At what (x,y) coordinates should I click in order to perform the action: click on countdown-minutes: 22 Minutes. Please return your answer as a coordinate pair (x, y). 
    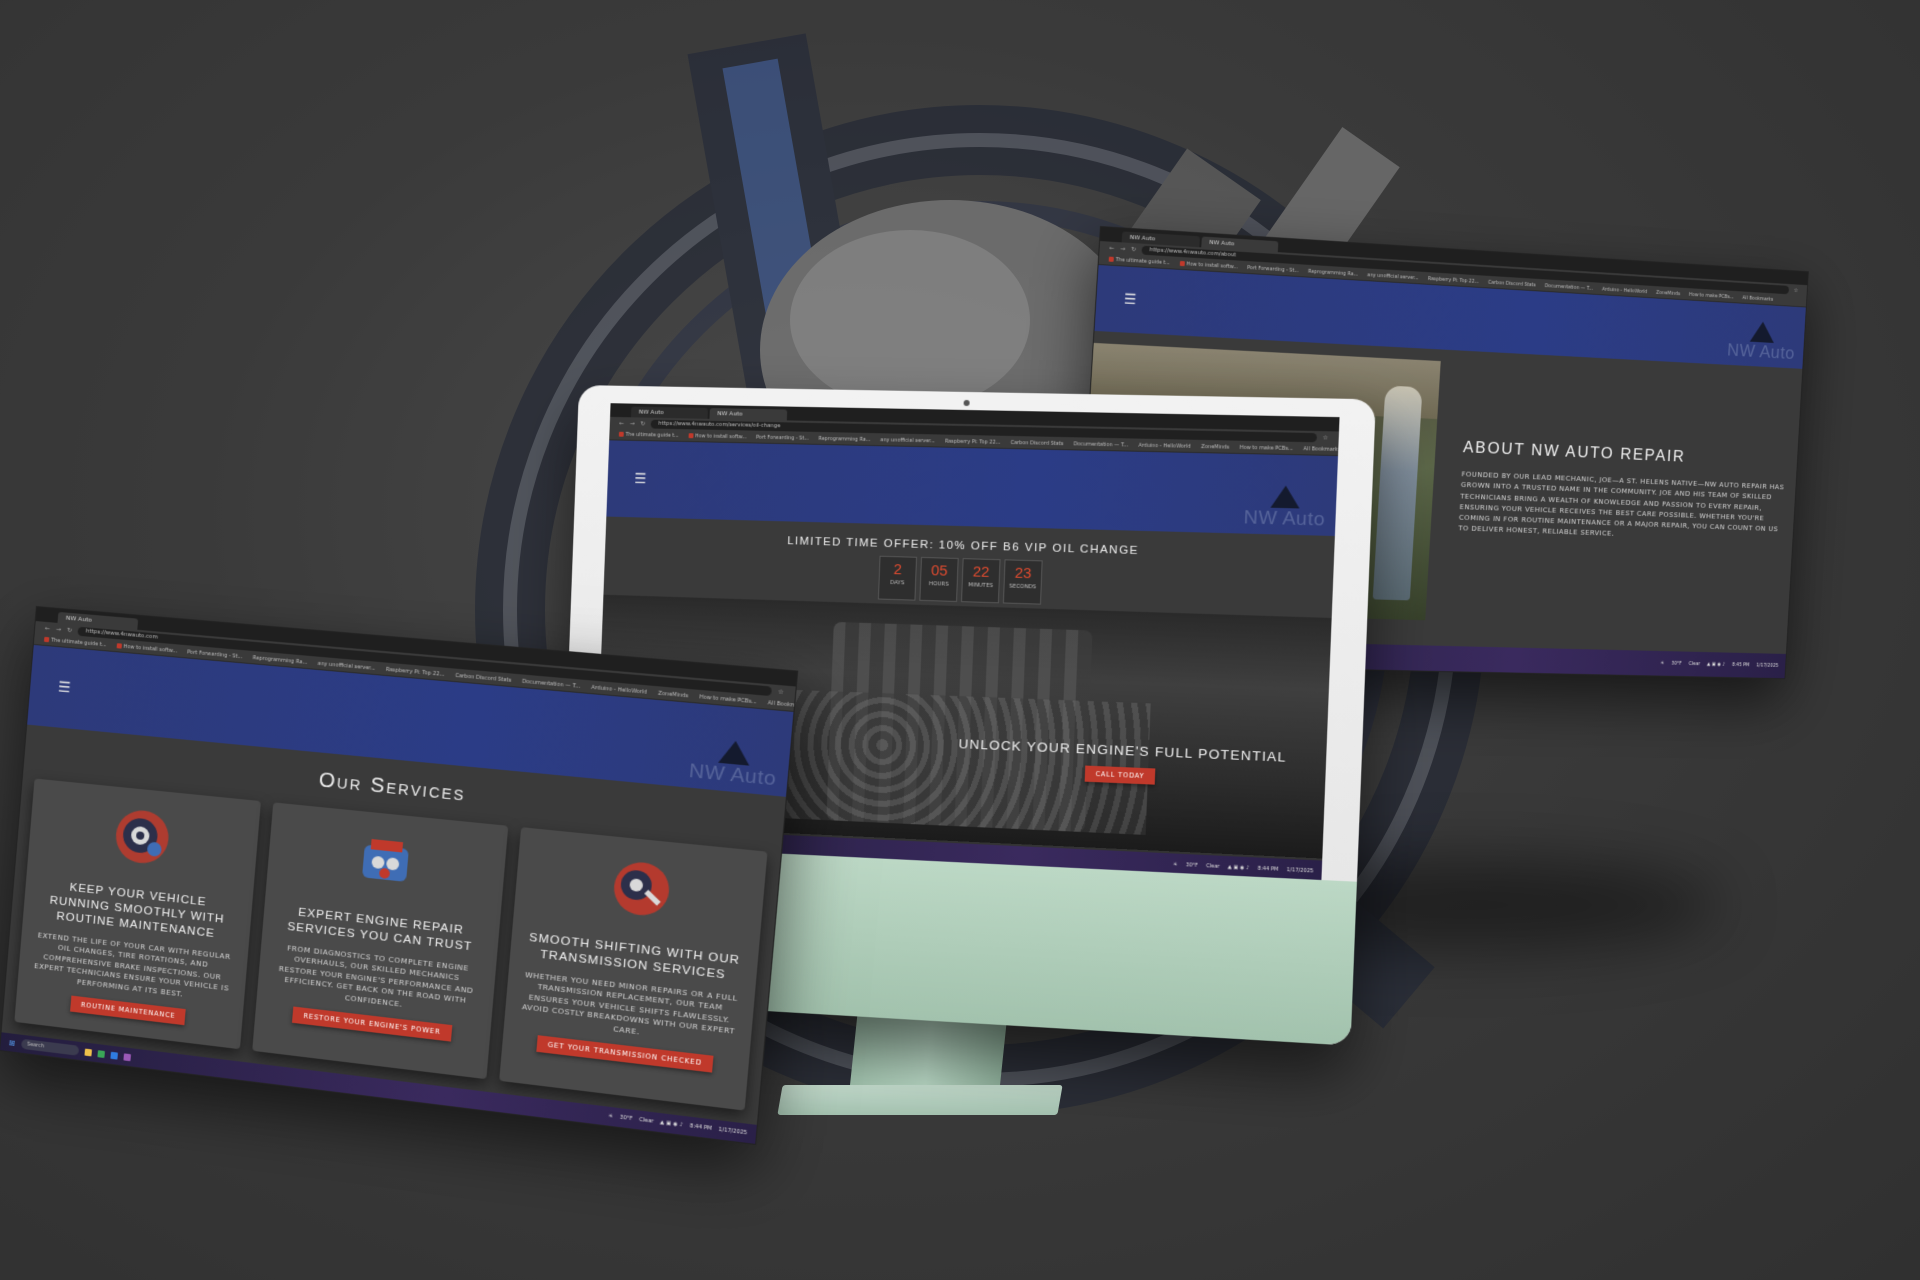
    Looking at the image, I should click on (980, 581).